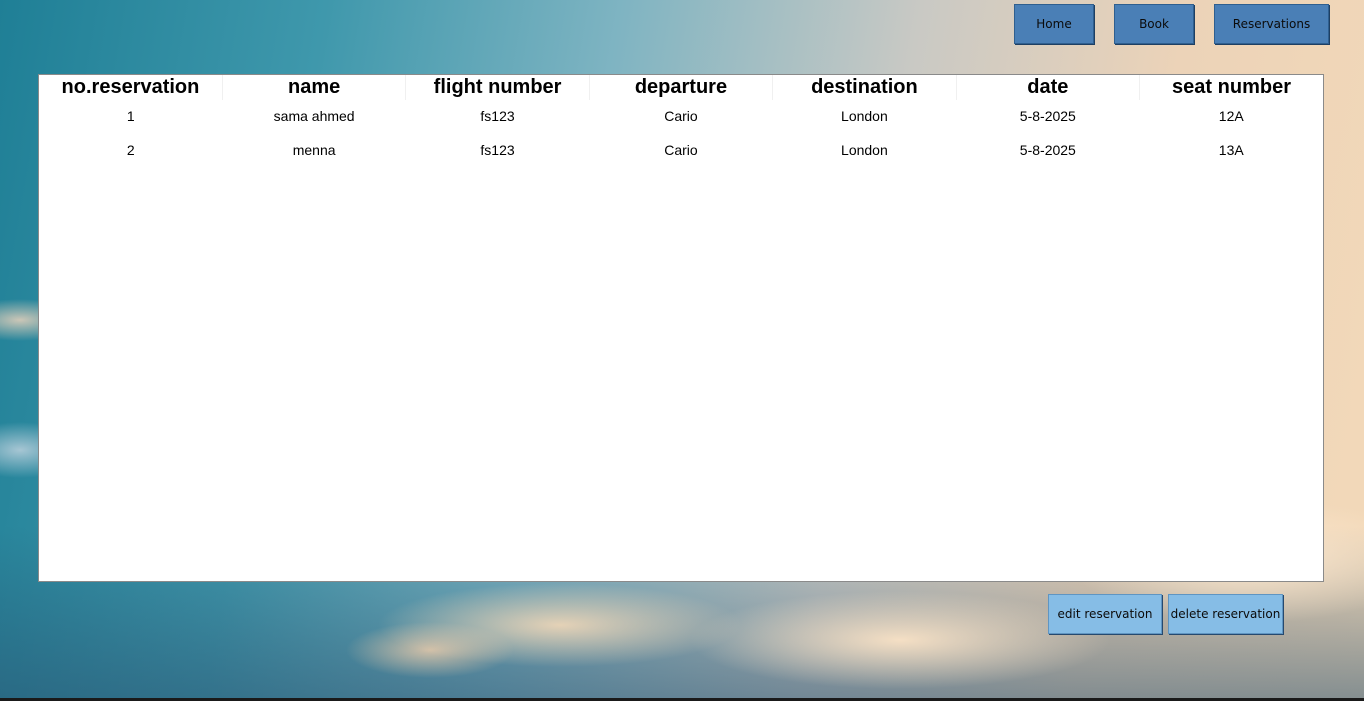 Image resolution: width=1364 pixels, height=701 pixels. Describe the element at coordinates (1154, 24) in the screenshot. I see `book-button: Book` at that location.